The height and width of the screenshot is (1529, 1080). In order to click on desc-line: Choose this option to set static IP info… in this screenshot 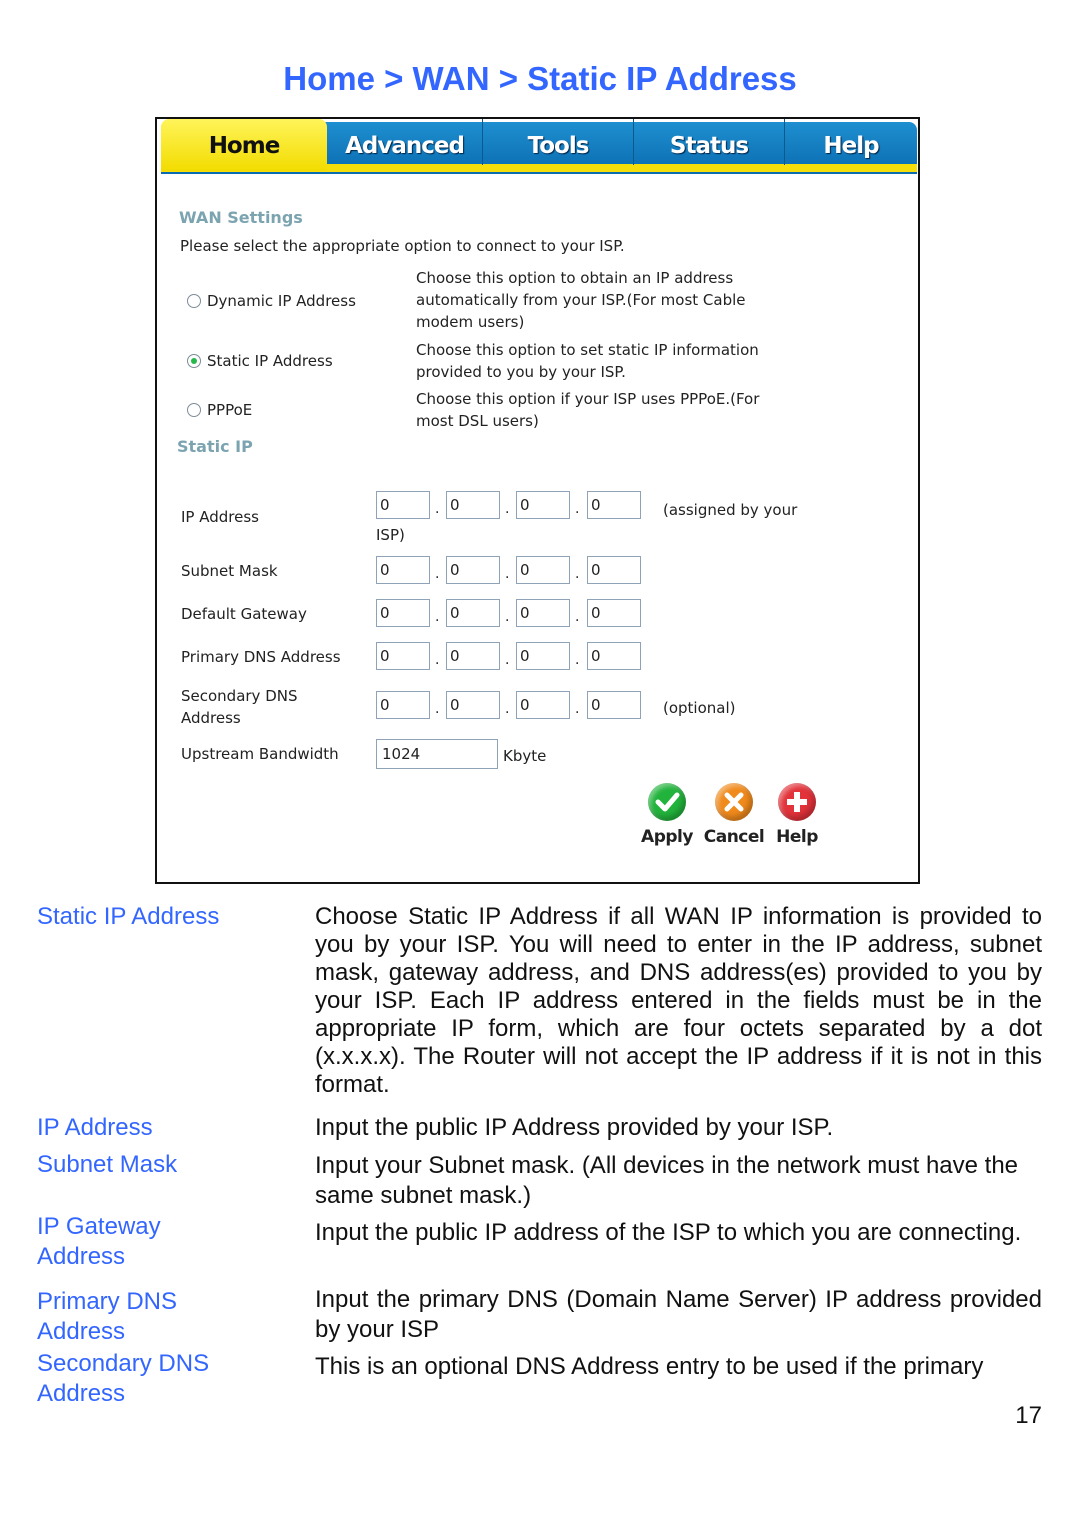, I will do `click(587, 350)`.